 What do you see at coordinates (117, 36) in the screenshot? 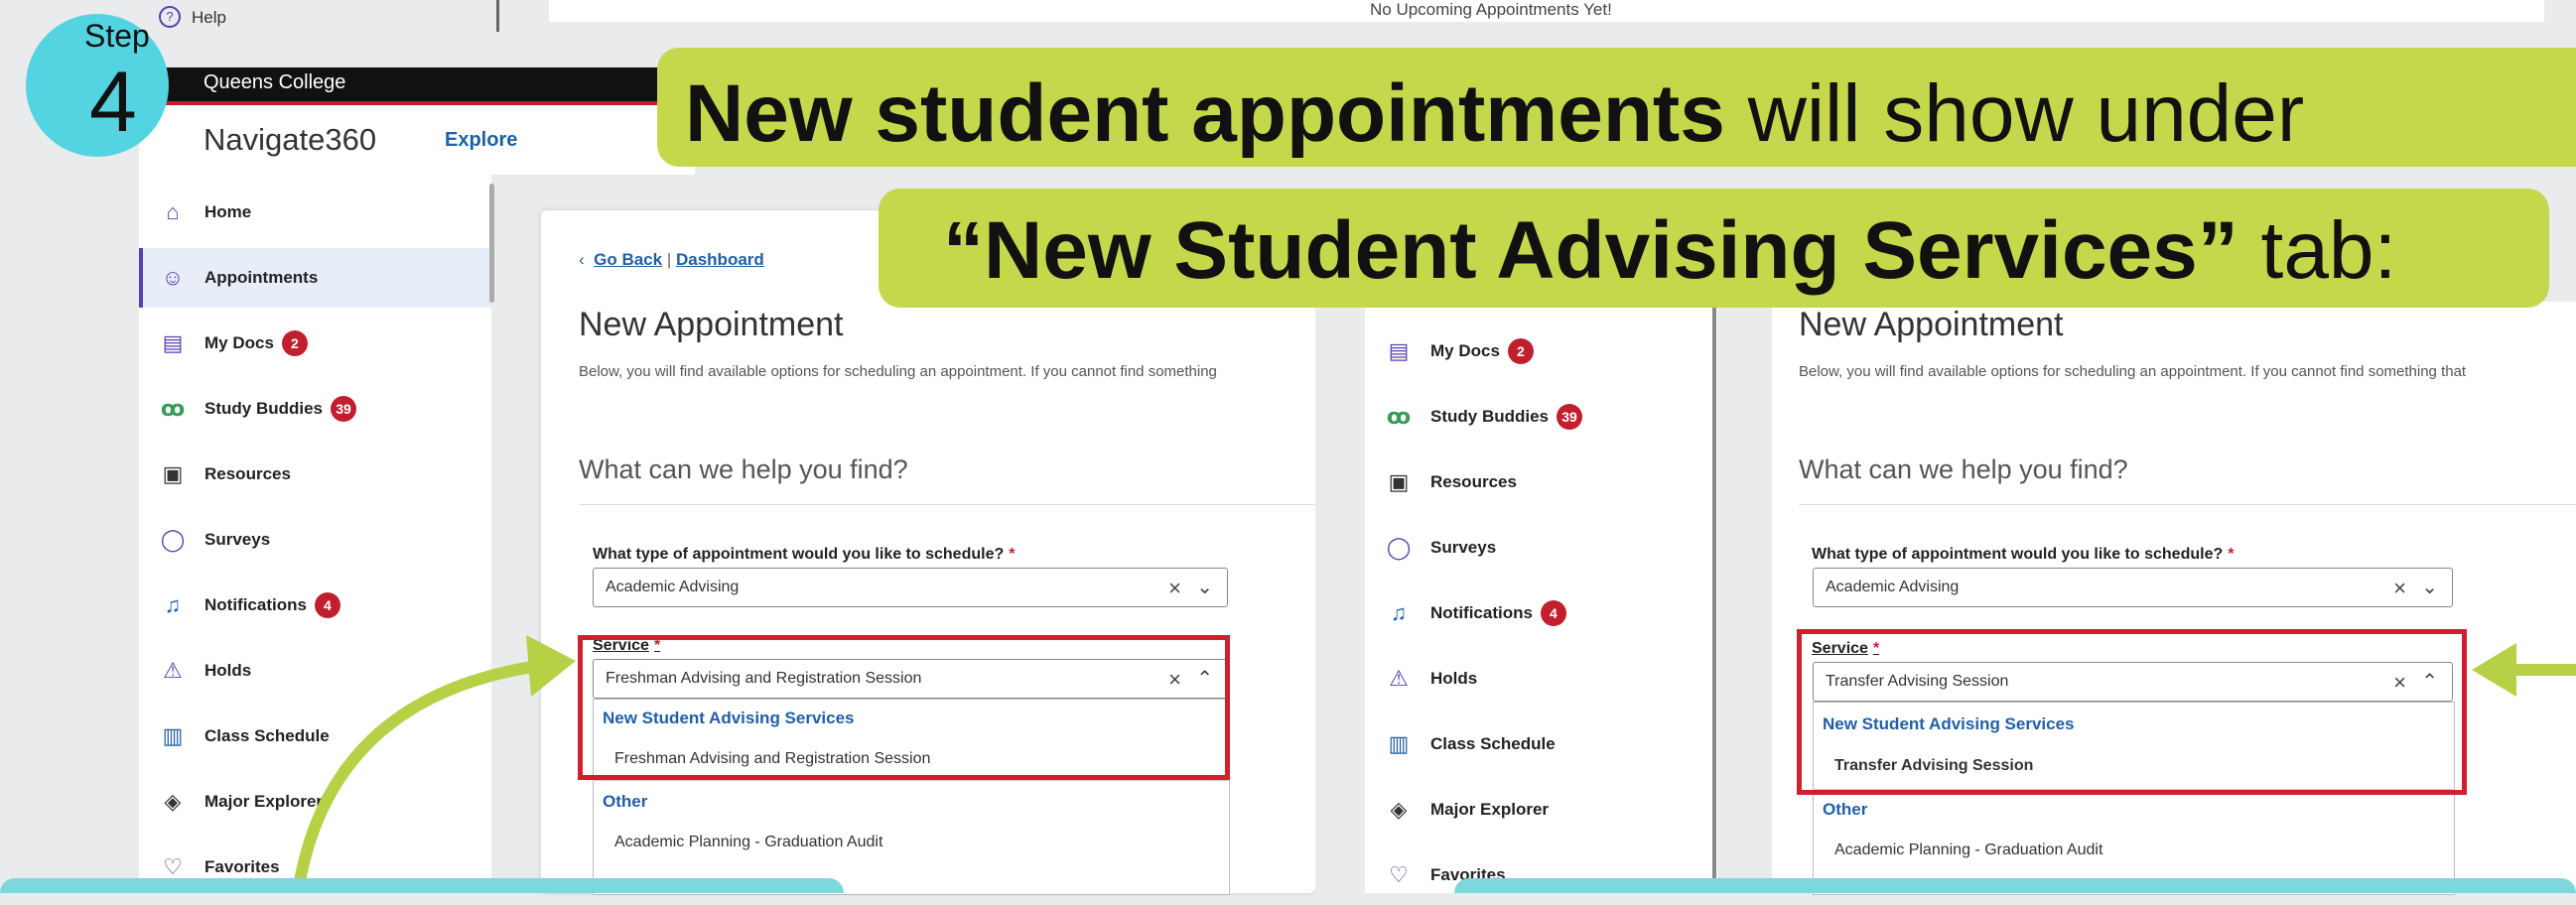
I see `step-label: Step` at bounding box center [117, 36].